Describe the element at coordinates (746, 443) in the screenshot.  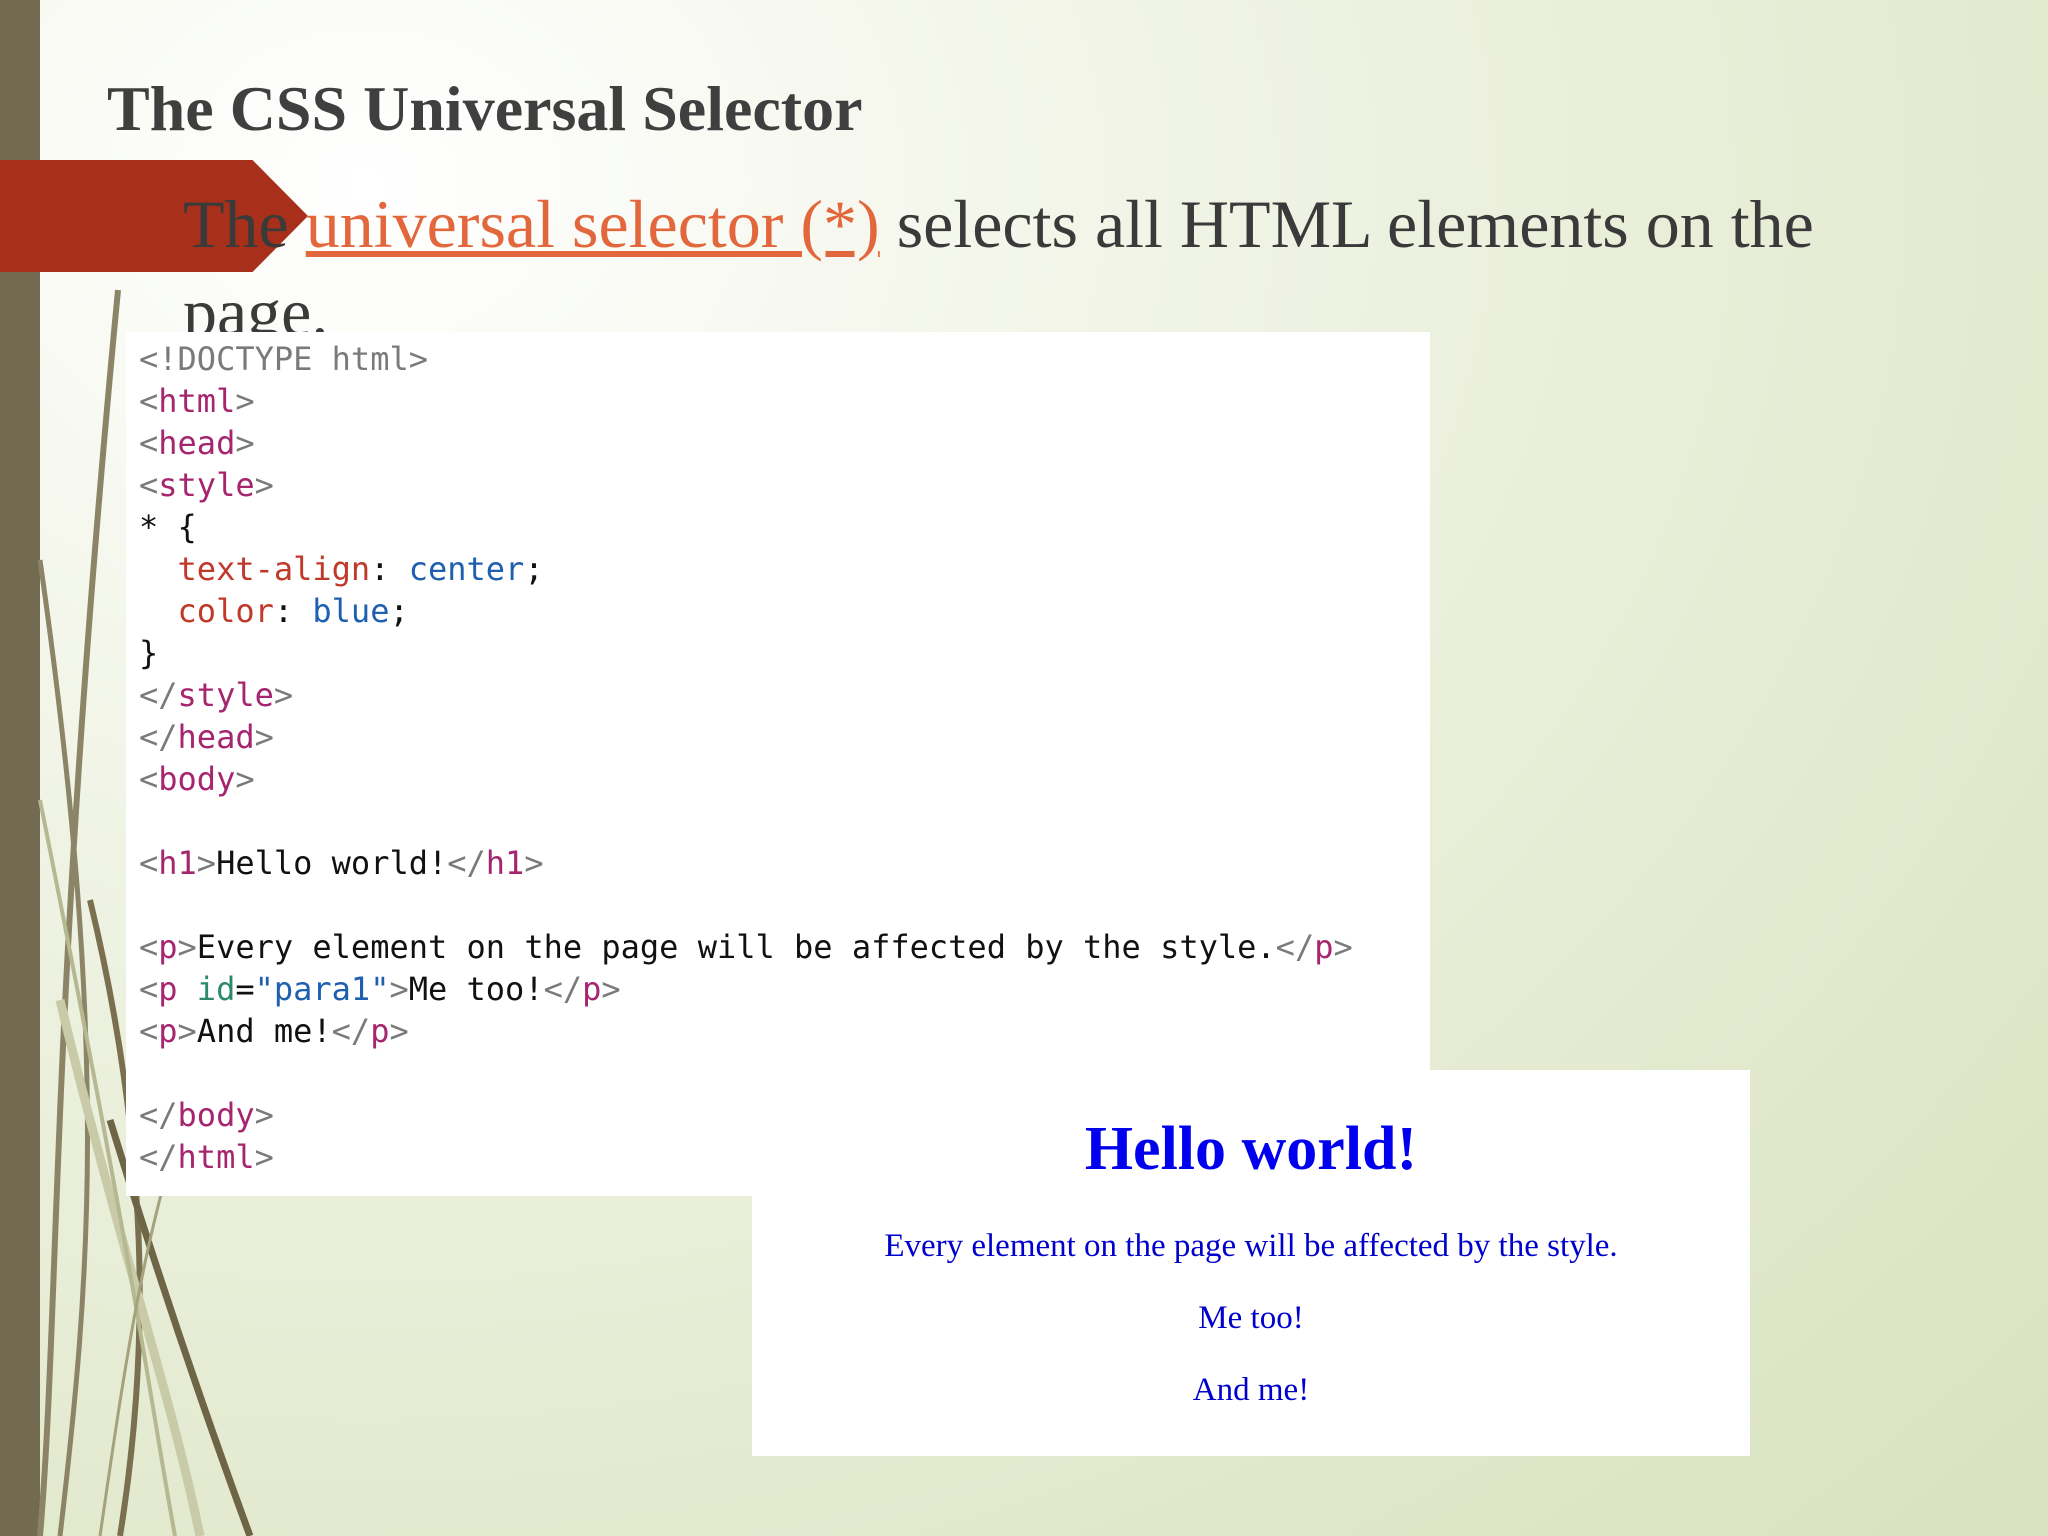
I see `code-line: <head>` at that location.